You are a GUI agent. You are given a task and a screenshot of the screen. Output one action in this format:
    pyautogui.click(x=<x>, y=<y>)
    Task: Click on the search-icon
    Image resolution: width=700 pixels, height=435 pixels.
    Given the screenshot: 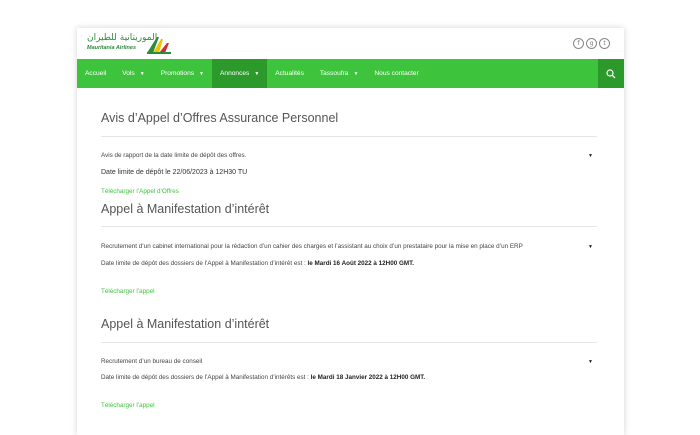 What is the action you would take?
    pyautogui.click(x=611, y=73)
    